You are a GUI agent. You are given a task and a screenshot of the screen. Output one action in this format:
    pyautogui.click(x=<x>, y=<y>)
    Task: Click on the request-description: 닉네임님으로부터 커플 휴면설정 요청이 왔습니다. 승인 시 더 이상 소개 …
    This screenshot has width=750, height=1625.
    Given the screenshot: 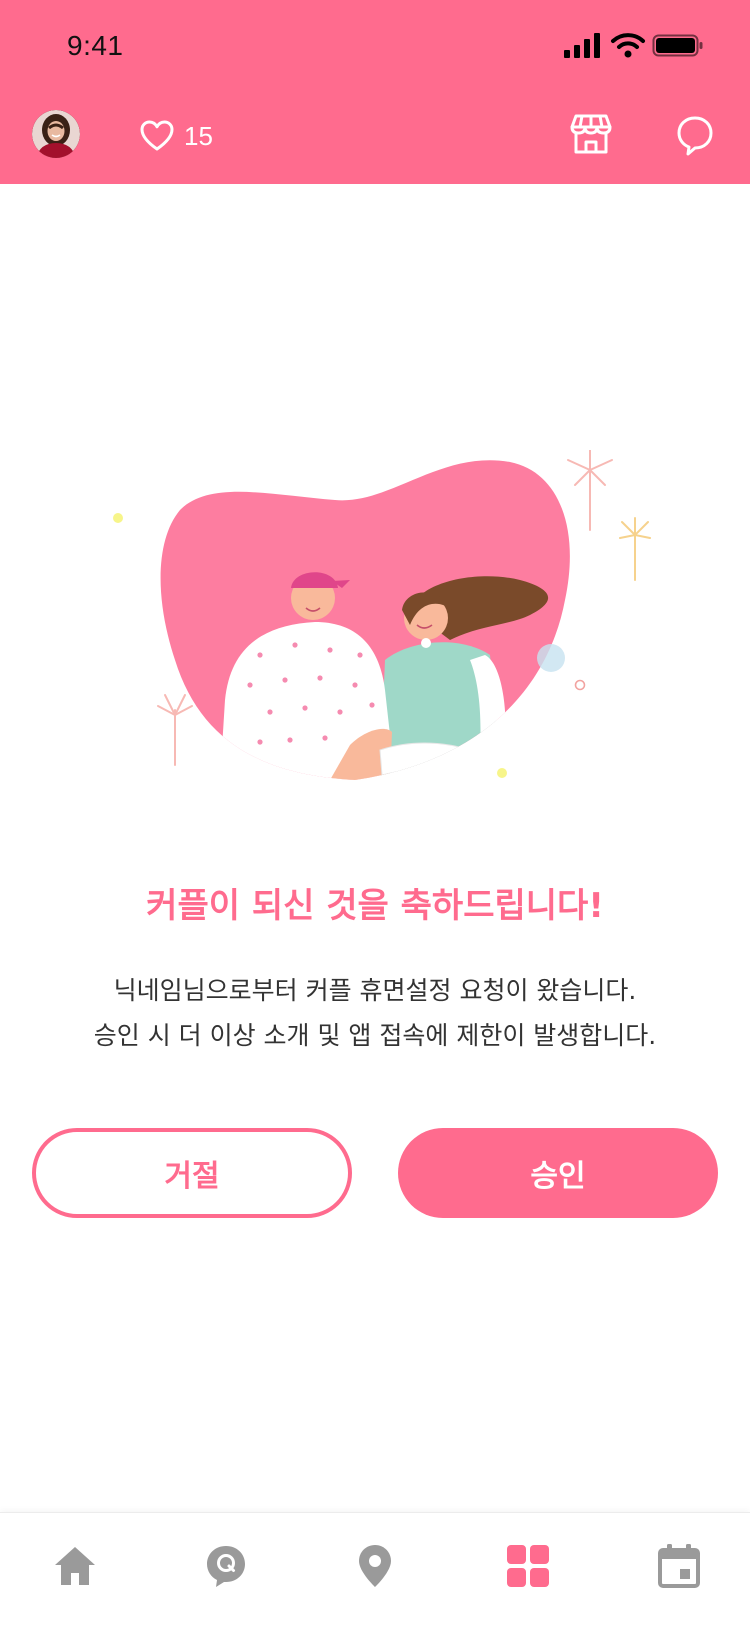 What is the action you would take?
    pyautogui.click(x=375, y=1013)
    